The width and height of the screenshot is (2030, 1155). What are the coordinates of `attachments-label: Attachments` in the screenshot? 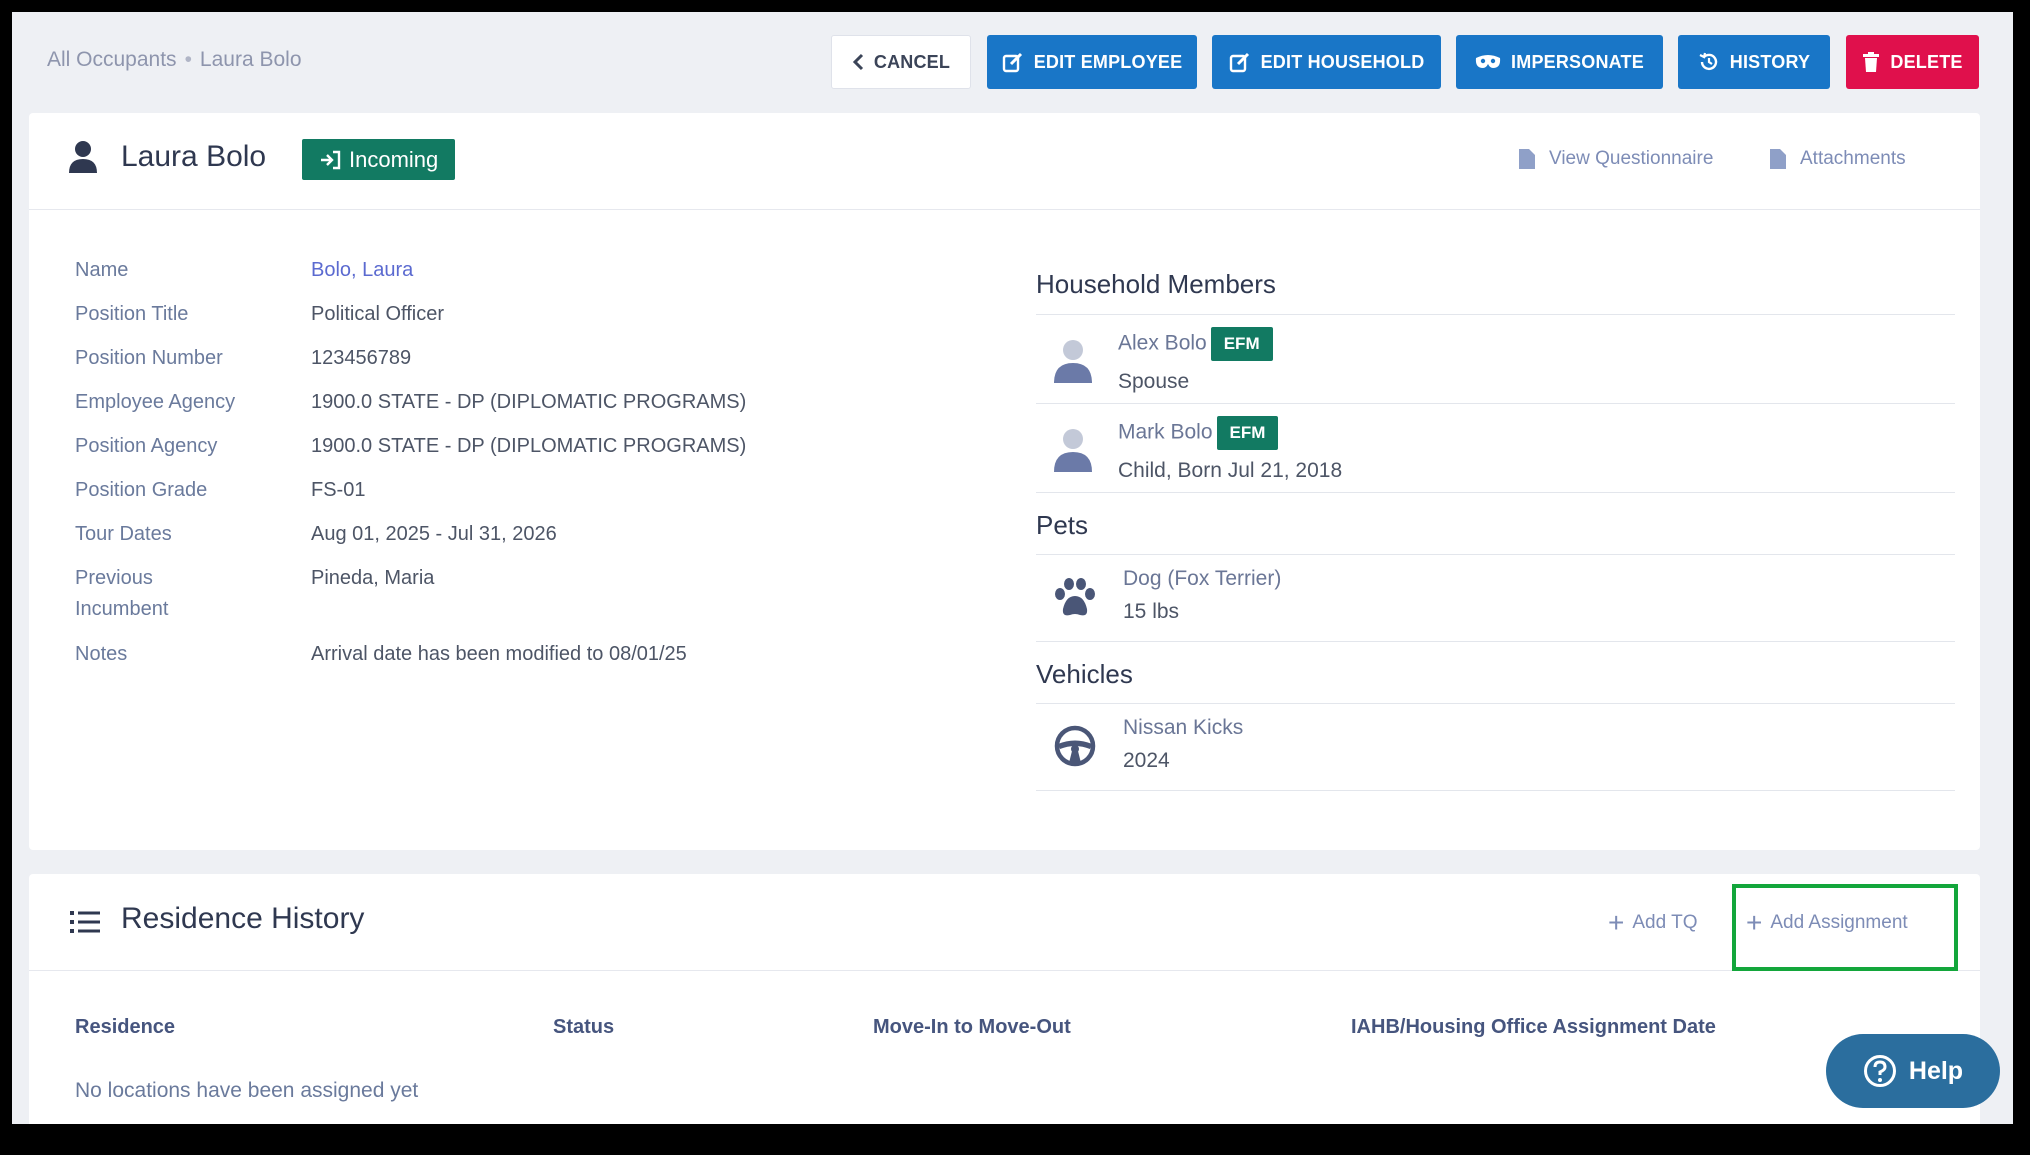 It's located at (1853, 158).